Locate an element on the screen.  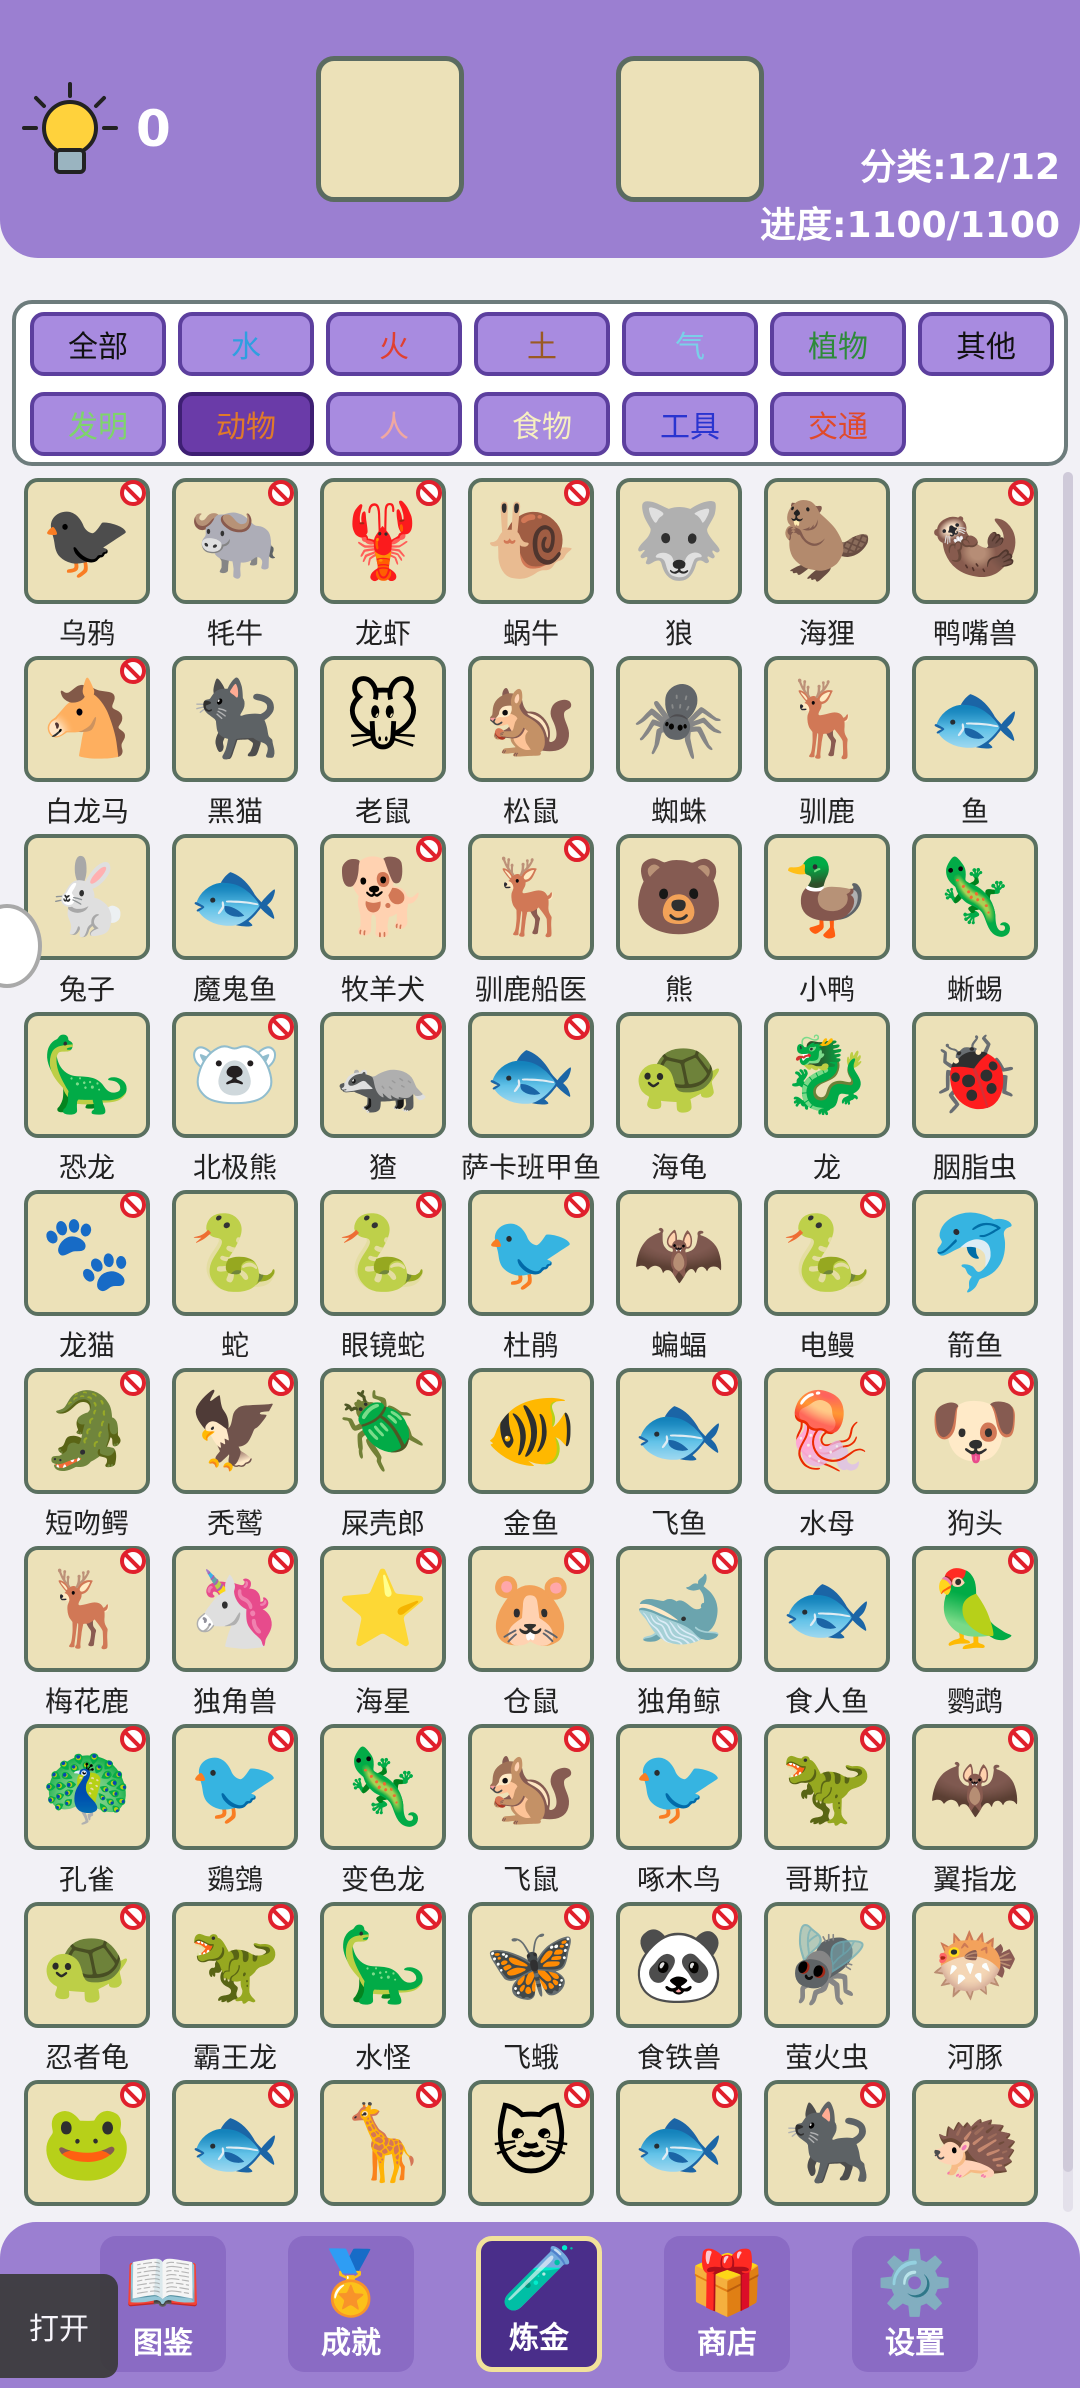
element-card: 🦎 变色龙 is located at coordinates (394, 1813).